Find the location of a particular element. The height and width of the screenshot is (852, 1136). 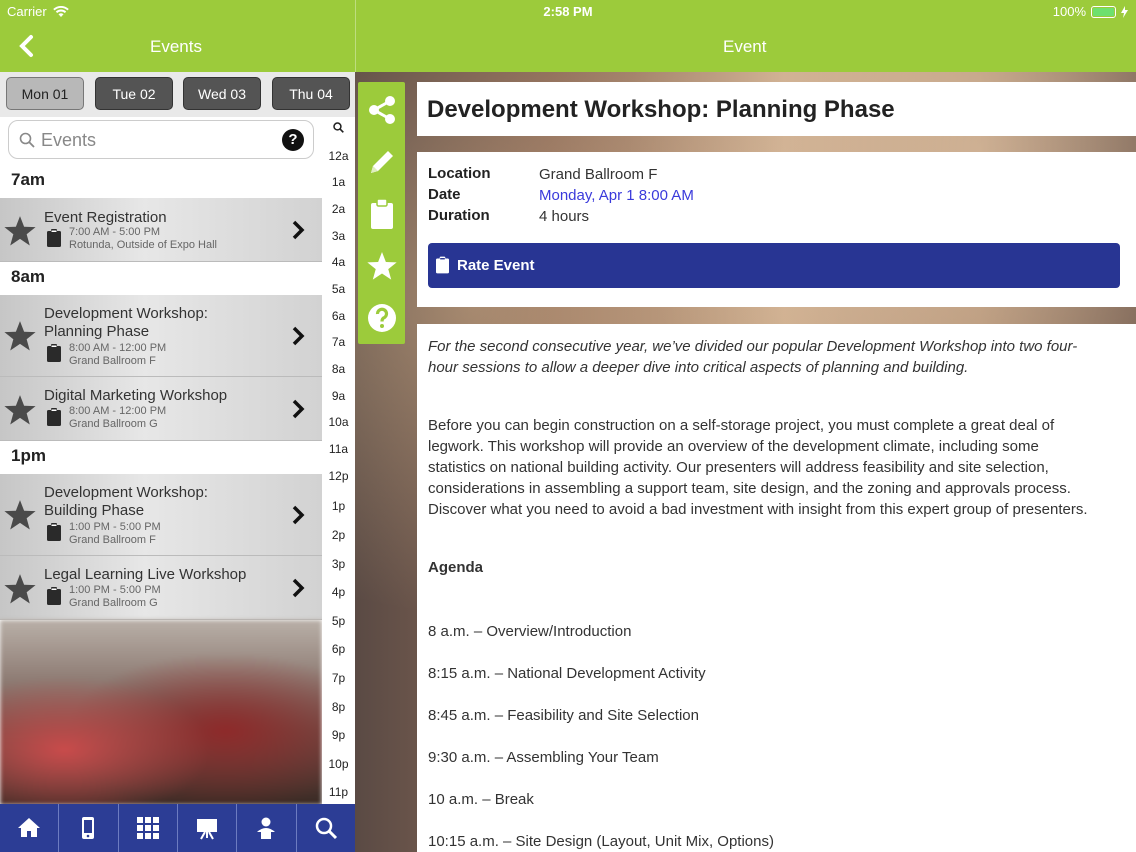

index-item: 5a is located at coordinates (338, 289).